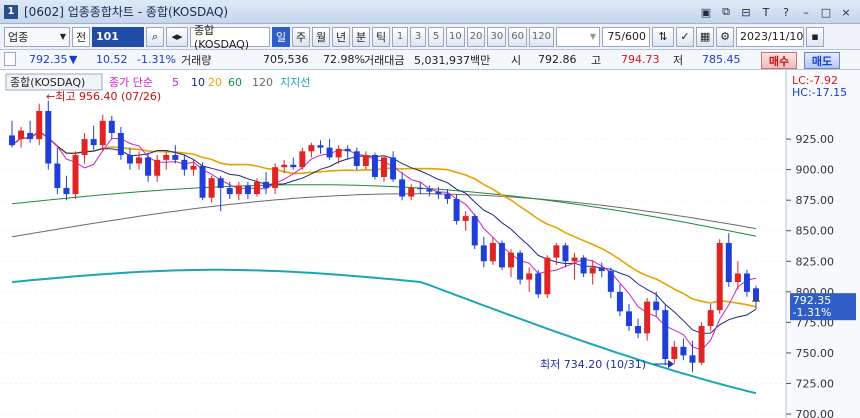 Image resolution: width=860 pixels, height=418 pixels. Describe the element at coordinates (455, 36) in the screenshot. I see `interval-10-button: 10` at that location.